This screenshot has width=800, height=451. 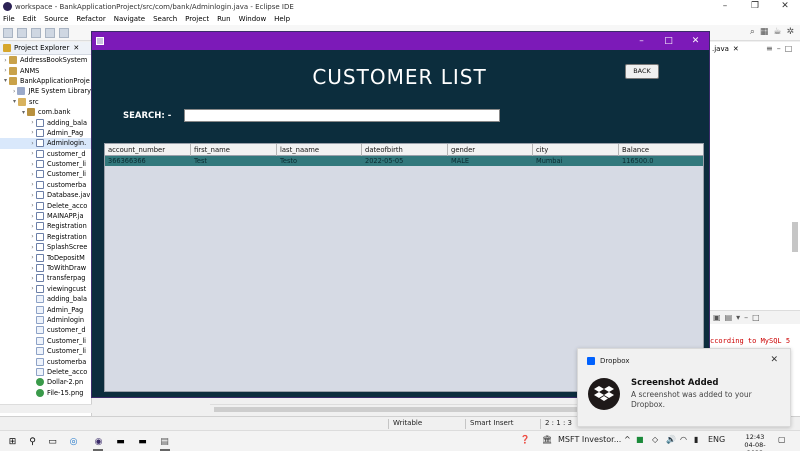 I want to click on tree-item: › Admin_Pag, so click(x=45, y=133).